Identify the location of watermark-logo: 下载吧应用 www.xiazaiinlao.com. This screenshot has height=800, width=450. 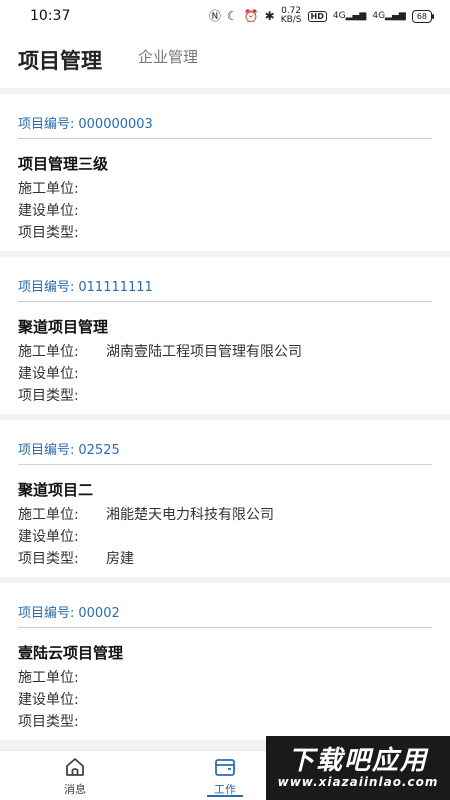
(358, 768).